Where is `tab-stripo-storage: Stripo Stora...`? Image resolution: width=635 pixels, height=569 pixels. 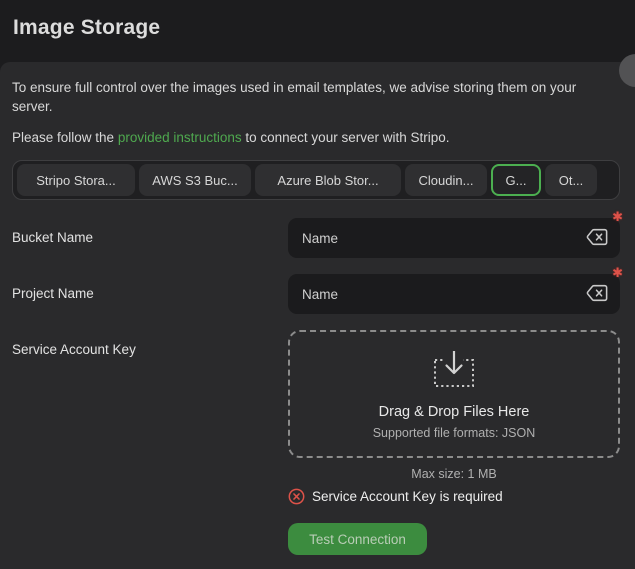
tab-stripo-storage: Stripo Stora... is located at coordinates (76, 180).